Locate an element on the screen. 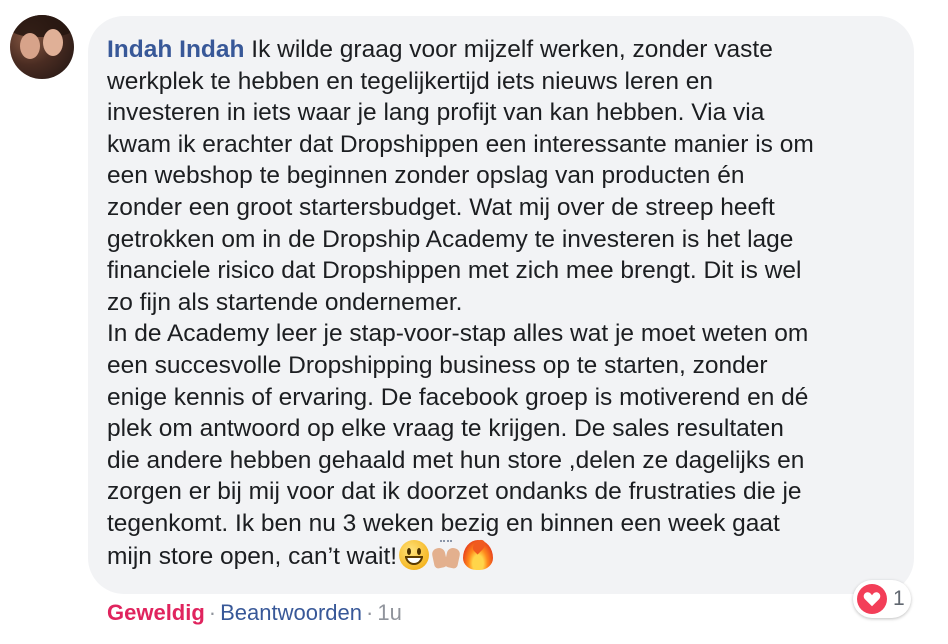  timestamp: 1u is located at coordinates (389, 612).